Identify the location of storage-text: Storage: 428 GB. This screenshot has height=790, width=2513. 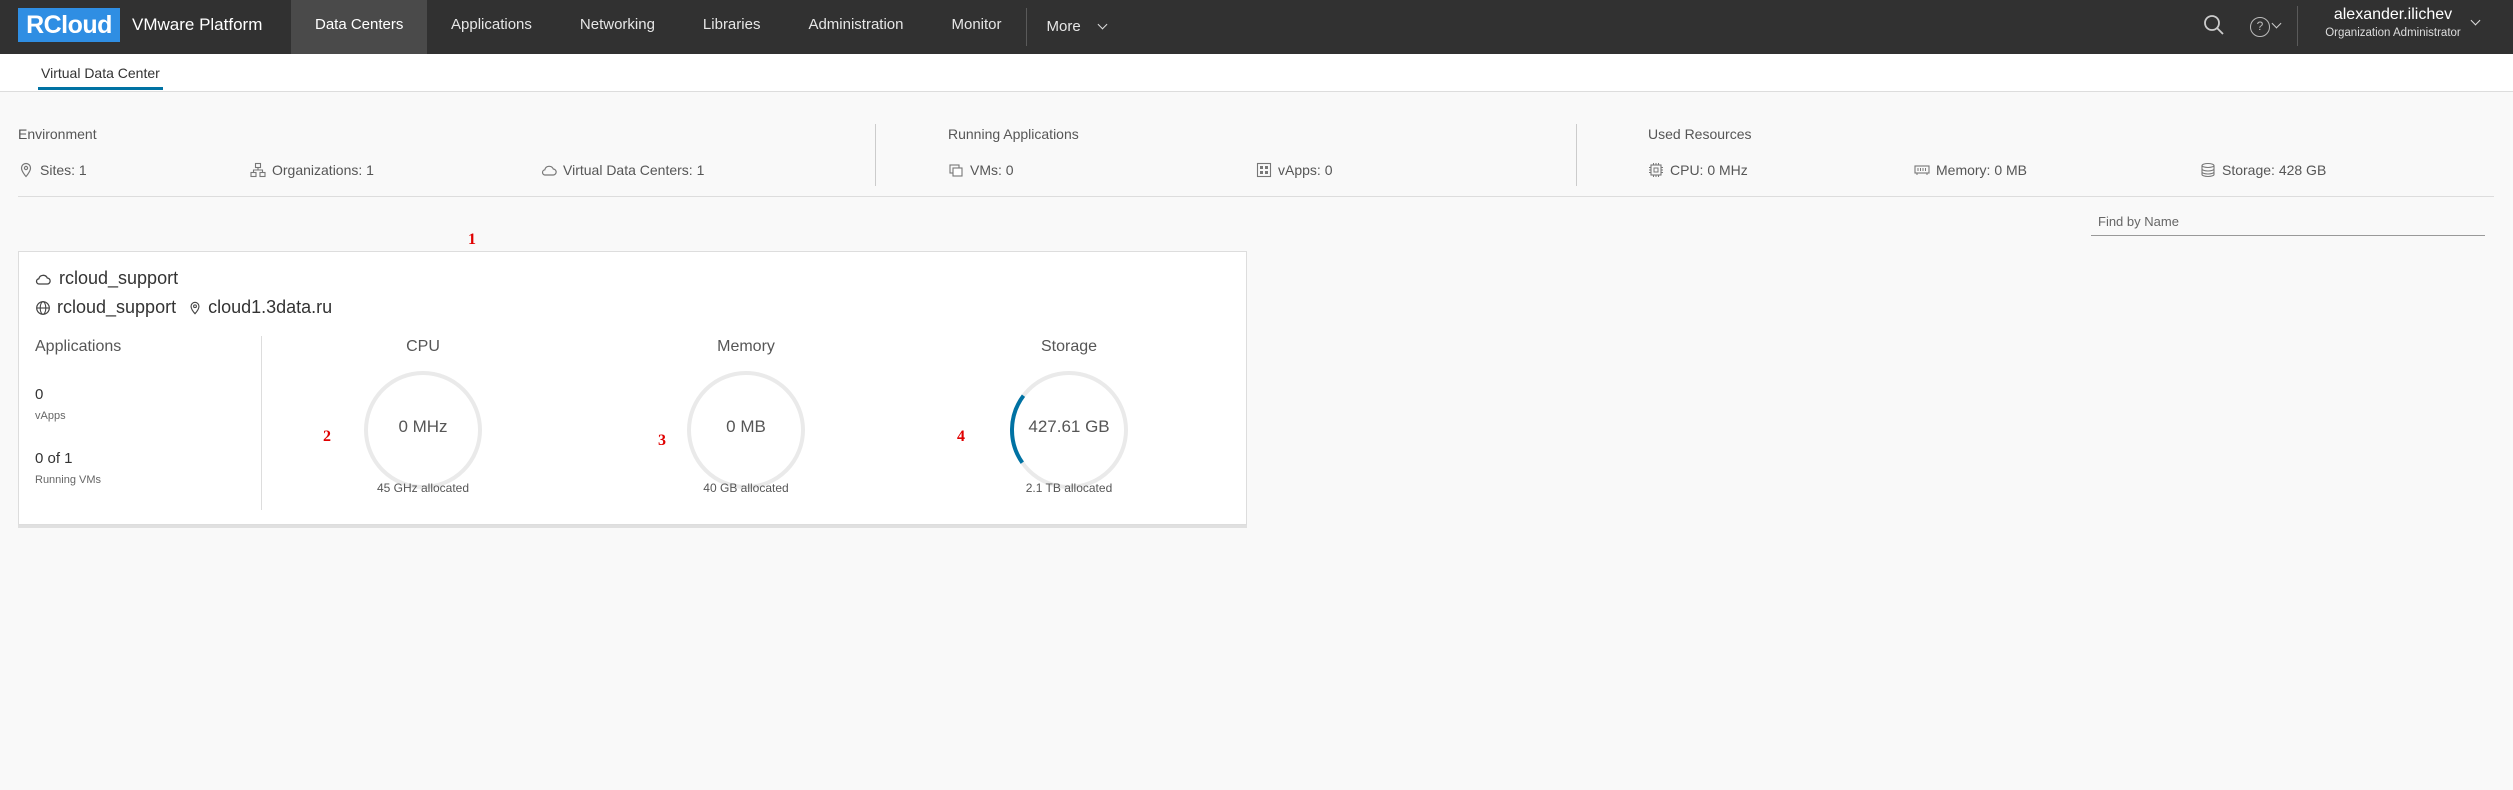
(2274, 170).